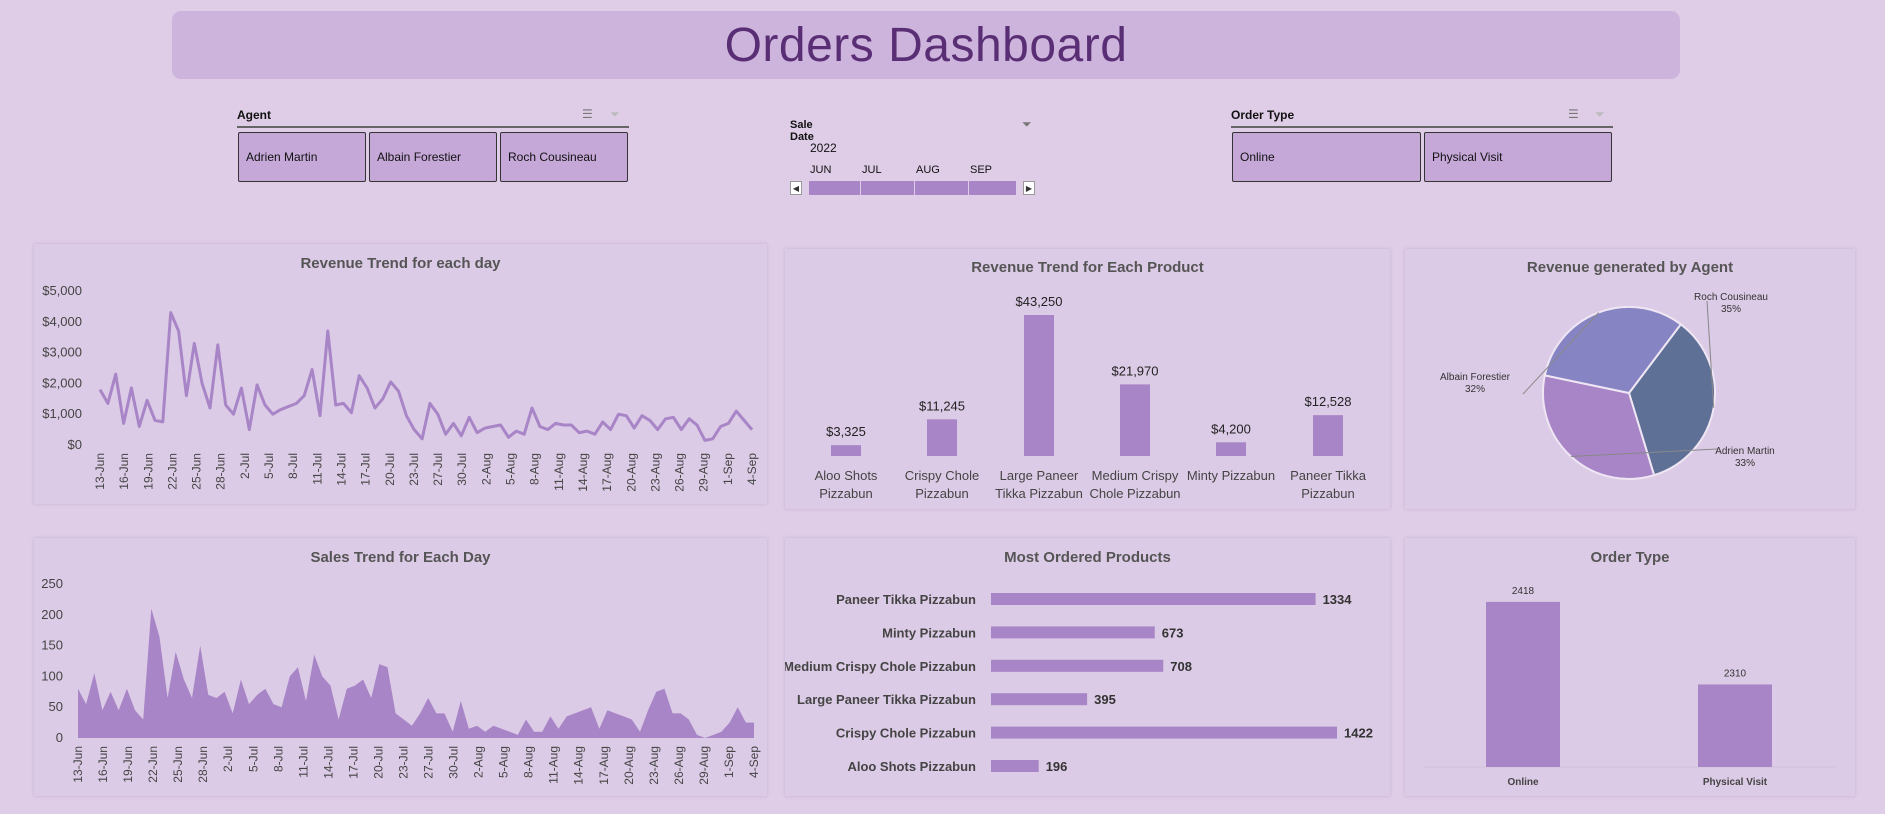 The width and height of the screenshot is (1885, 814). I want to click on data-label: 1422, so click(1358, 733).